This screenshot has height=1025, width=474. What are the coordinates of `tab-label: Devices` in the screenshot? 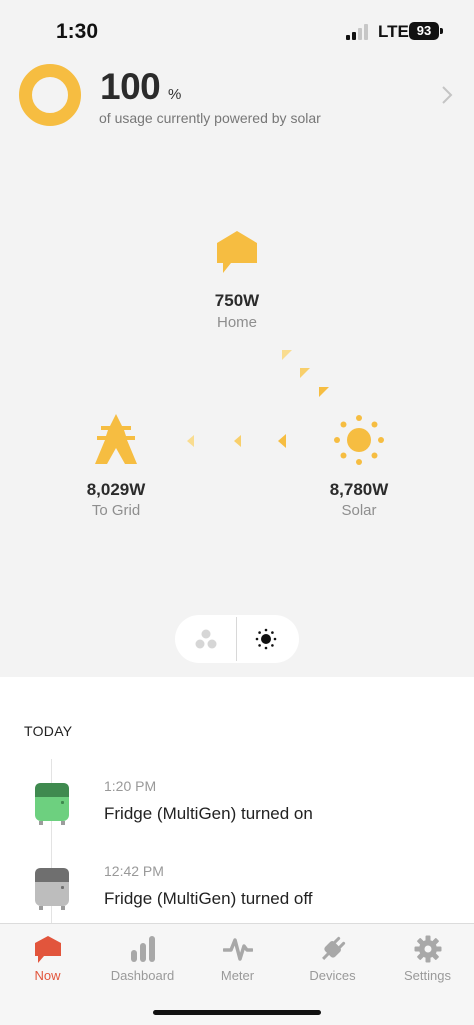 It's located at (332, 975).